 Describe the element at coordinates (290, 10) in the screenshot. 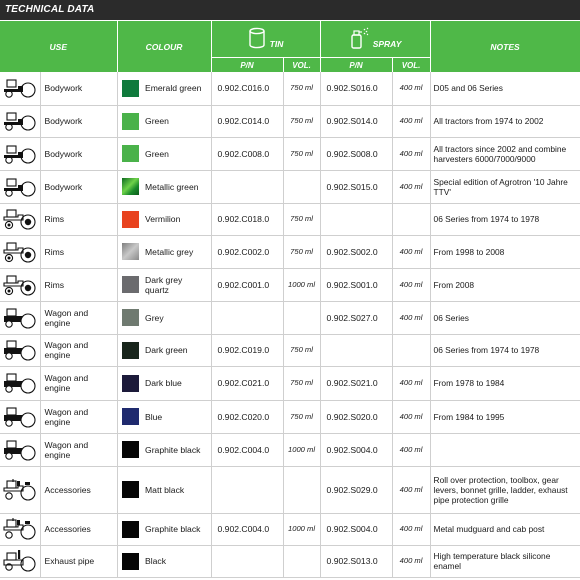

I see `section-title: TECHNICAL DATA` at that location.